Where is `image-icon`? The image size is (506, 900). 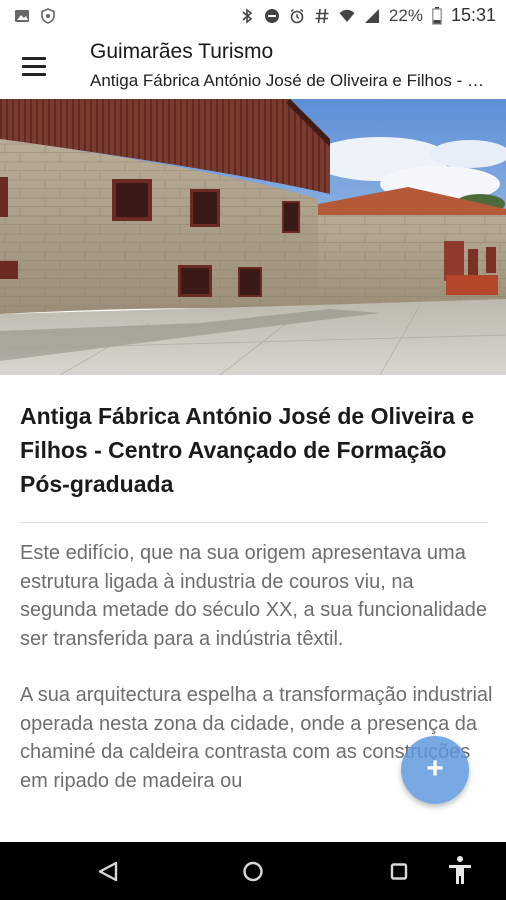
image-icon is located at coordinates (22, 16).